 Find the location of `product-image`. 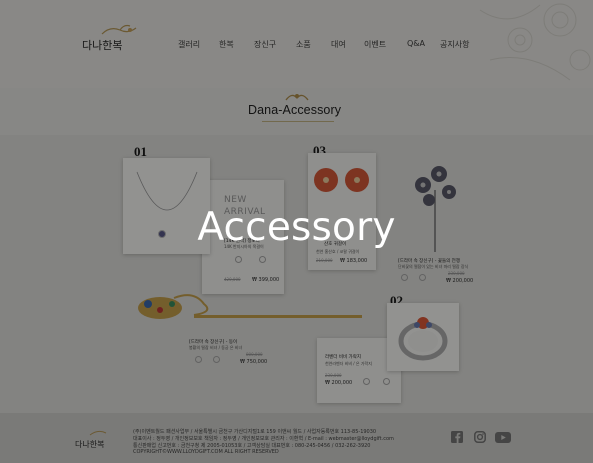

product-image is located at coordinates (423, 337).